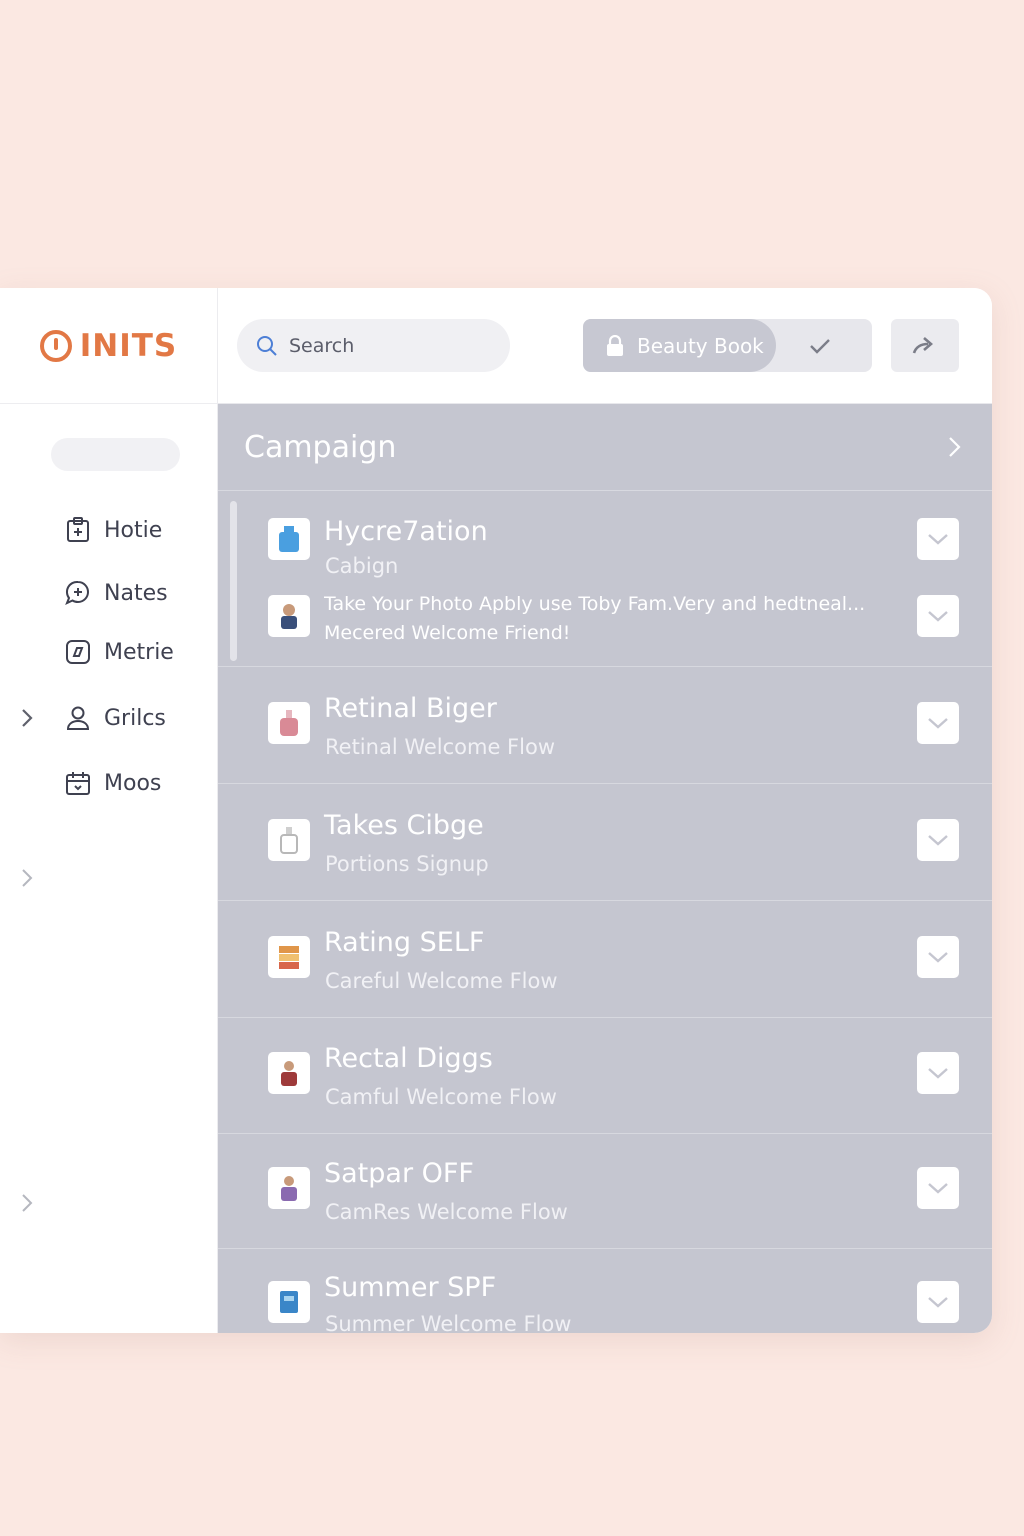 The height and width of the screenshot is (1536, 1024). Describe the element at coordinates (447, 633) in the screenshot. I see `campaign-description: Mecered Welcome Friend!` at that location.